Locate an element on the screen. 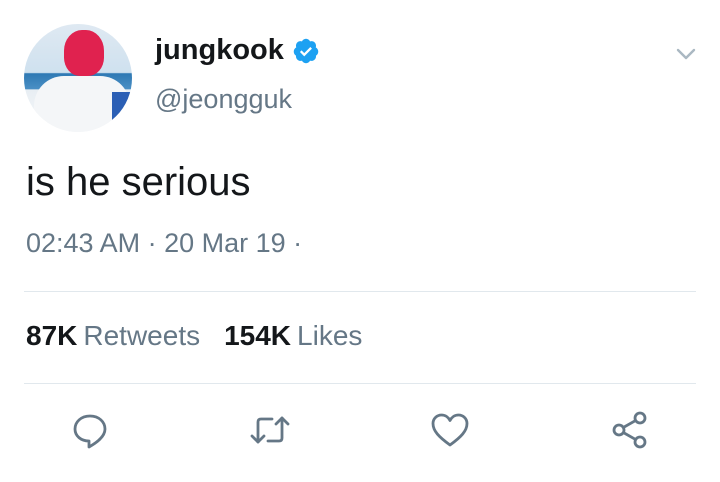 The image size is (720, 482). tweet-date: 20 Mar 19 is located at coordinates (225, 243).